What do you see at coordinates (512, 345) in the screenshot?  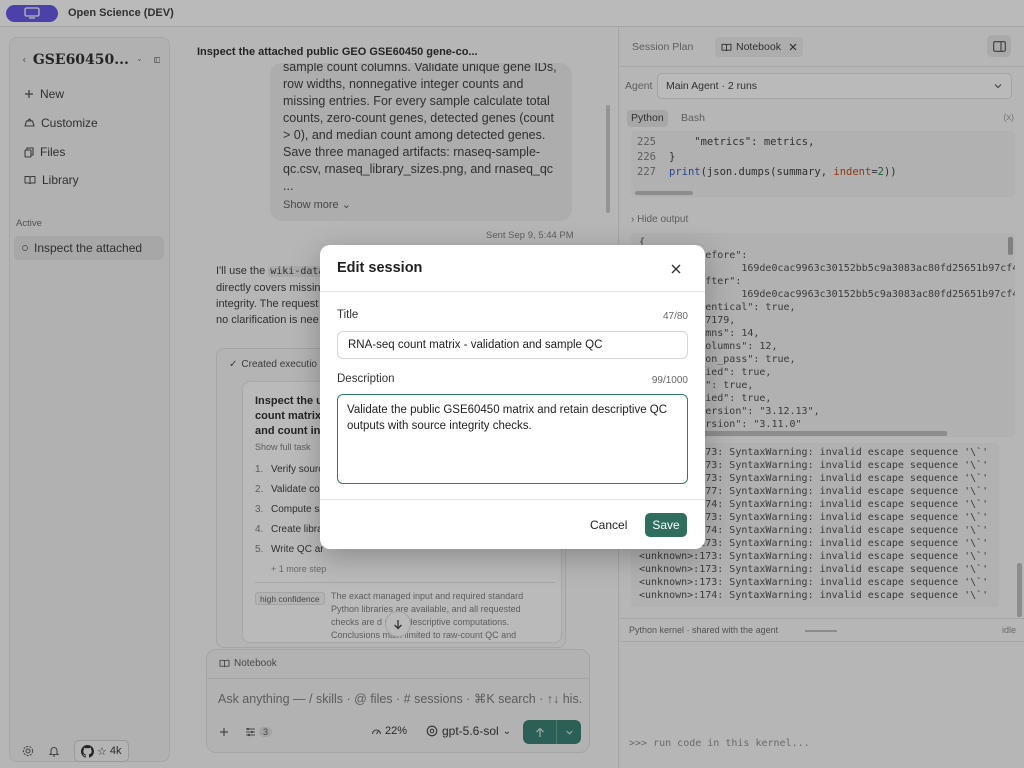 I see `title-input` at bounding box center [512, 345].